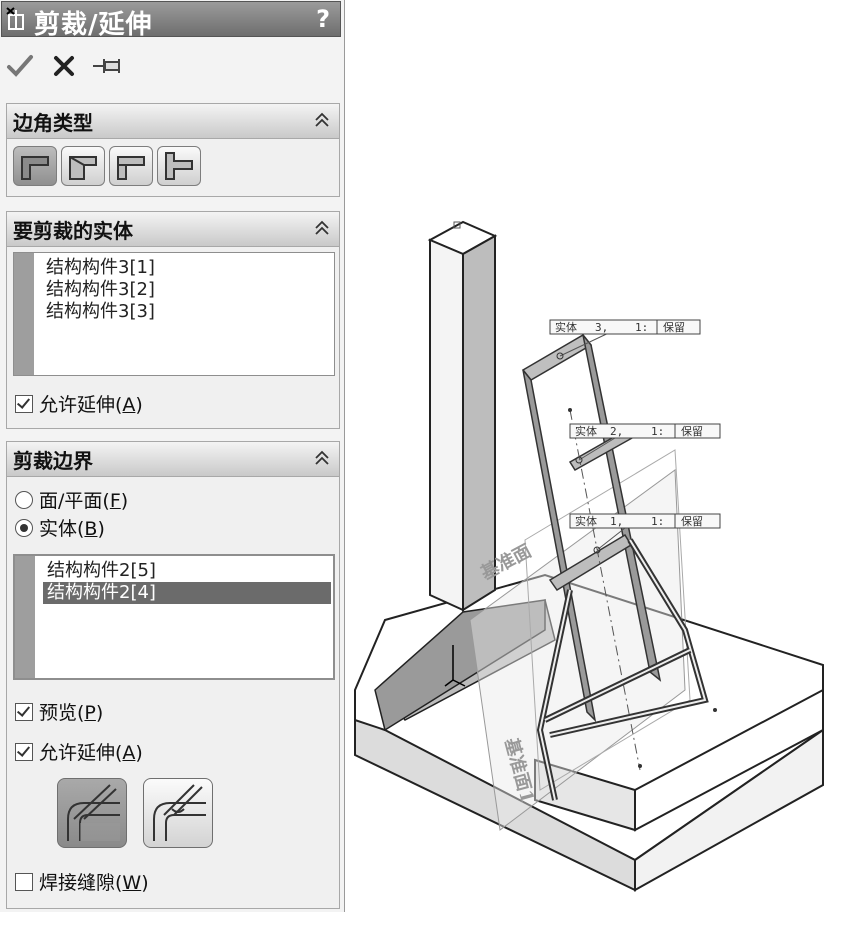 Image resolution: width=864 pixels, height=936 pixels. What do you see at coordinates (187, 593) in the screenshot?
I see `list-item-selected: 结构构件2[4]` at bounding box center [187, 593].